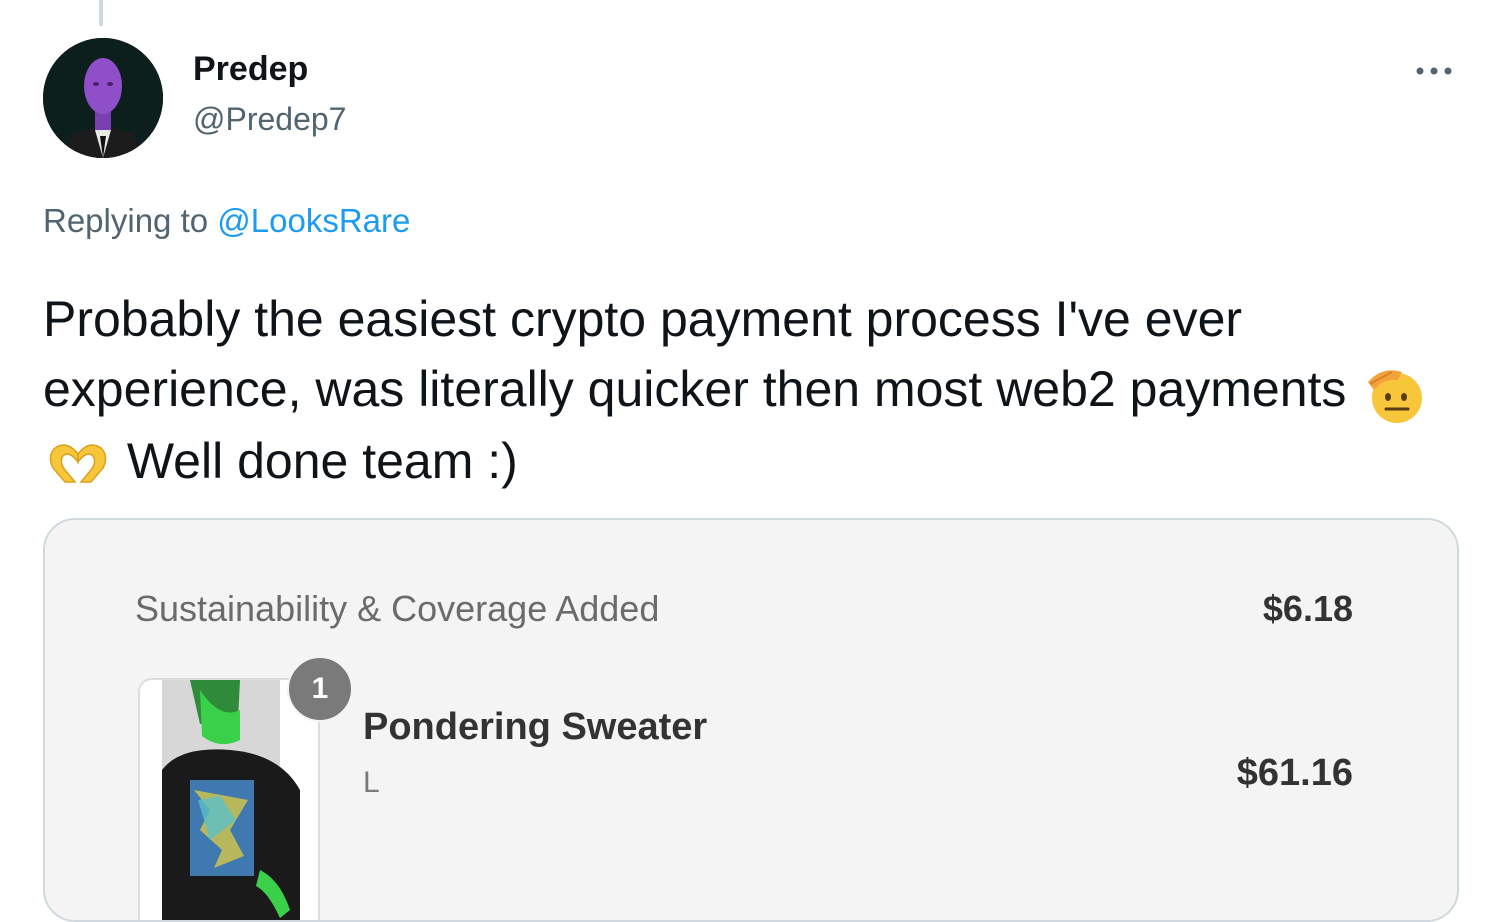 The image size is (1504, 922). Describe the element at coordinates (320, 689) in the screenshot. I see `quantity-badge: 1` at that location.